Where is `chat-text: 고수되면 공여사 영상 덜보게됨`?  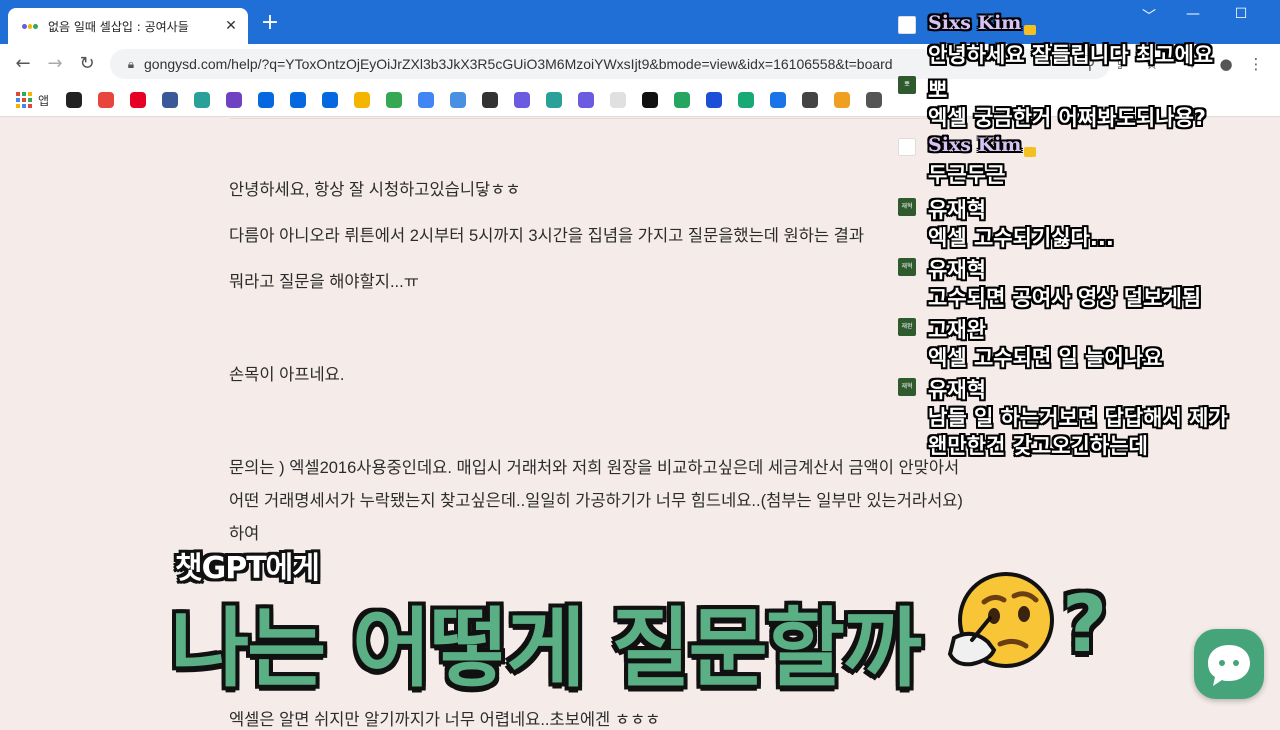 chat-text: 고수되면 공여사 영상 덜보게됨 is located at coordinates (1065, 298).